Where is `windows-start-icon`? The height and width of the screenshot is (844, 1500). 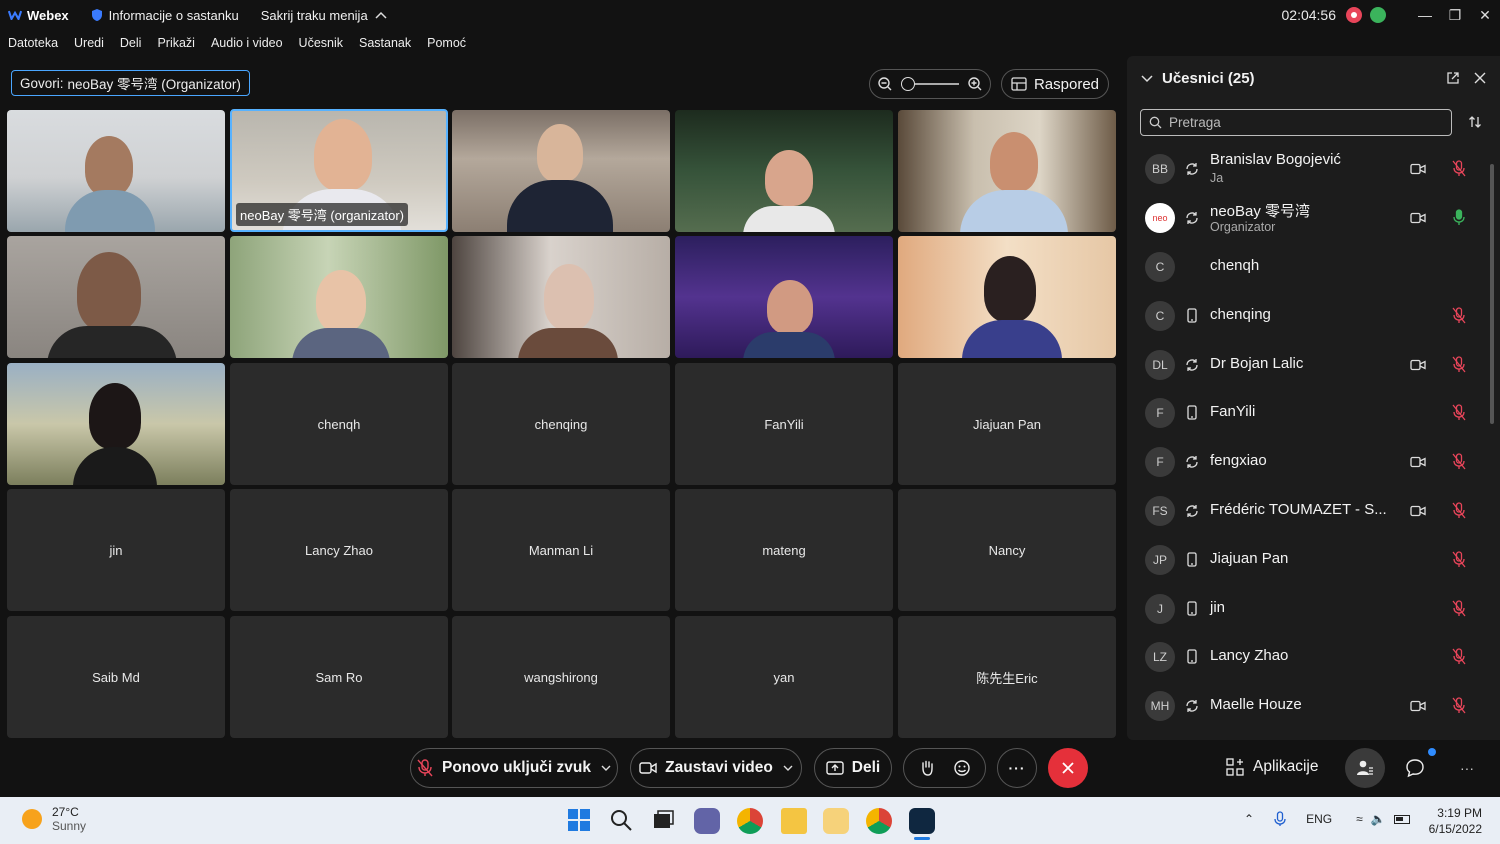 windows-start-icon is located at coordinates (580, 821).